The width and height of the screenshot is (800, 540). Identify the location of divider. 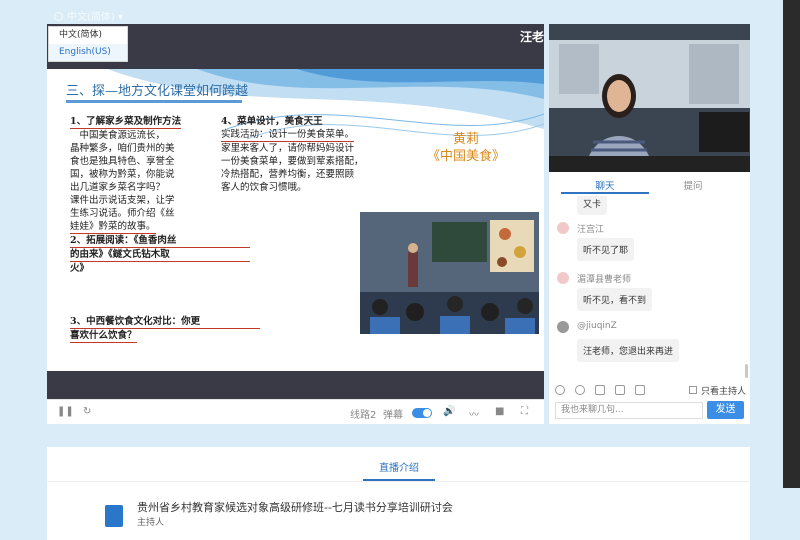
(398, 481).